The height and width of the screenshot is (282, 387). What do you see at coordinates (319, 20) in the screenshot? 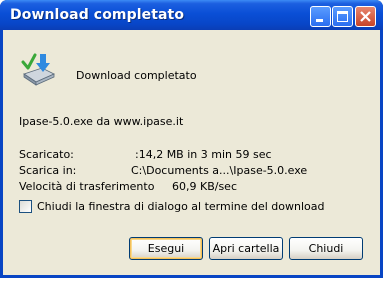
I see `minimize-icon` at bounding box center [319, 20].